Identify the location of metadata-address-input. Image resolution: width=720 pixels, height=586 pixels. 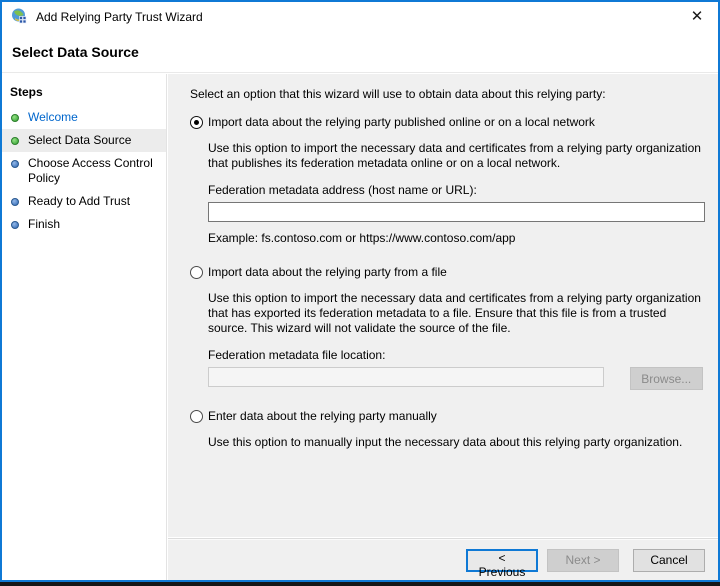
(456, 212).